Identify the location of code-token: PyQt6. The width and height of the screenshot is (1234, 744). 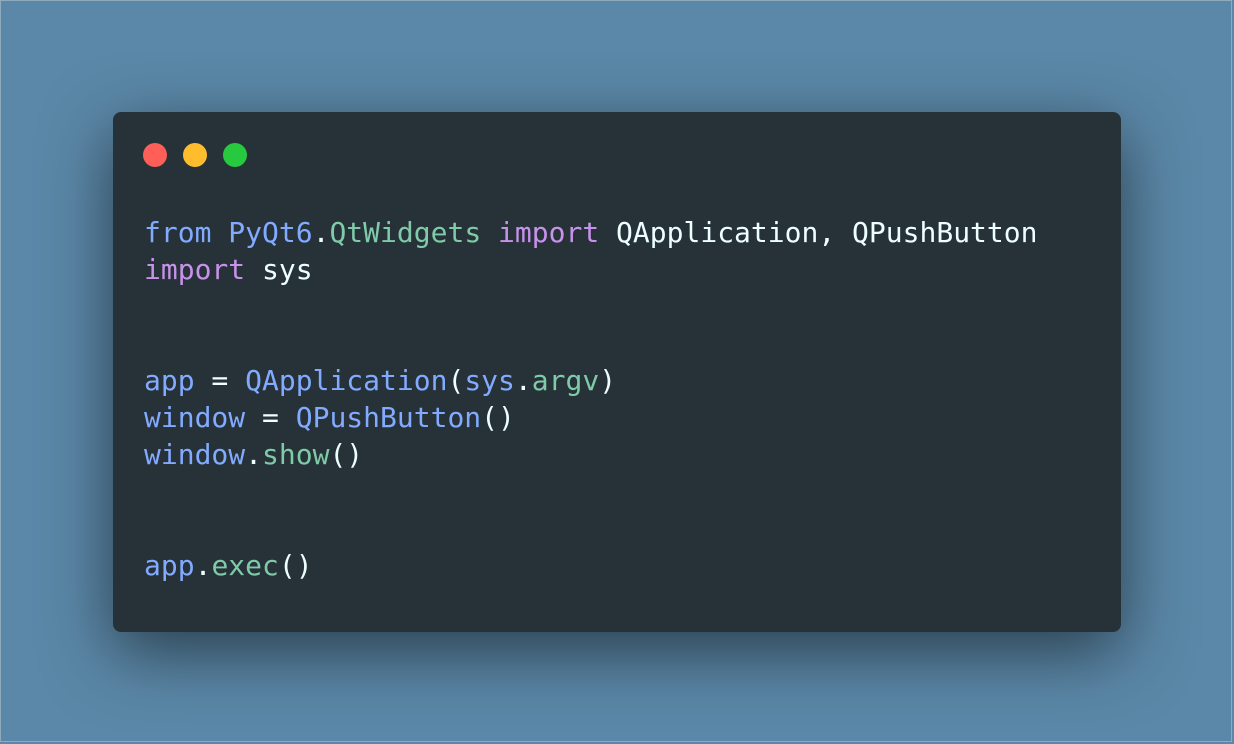
(270, 232).